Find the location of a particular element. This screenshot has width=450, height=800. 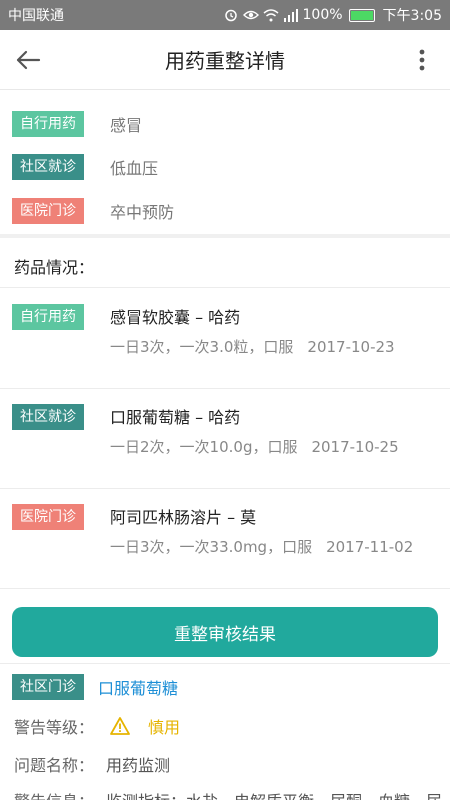

warning-info-label: 警告信息： is located at coordinates (54, 794).